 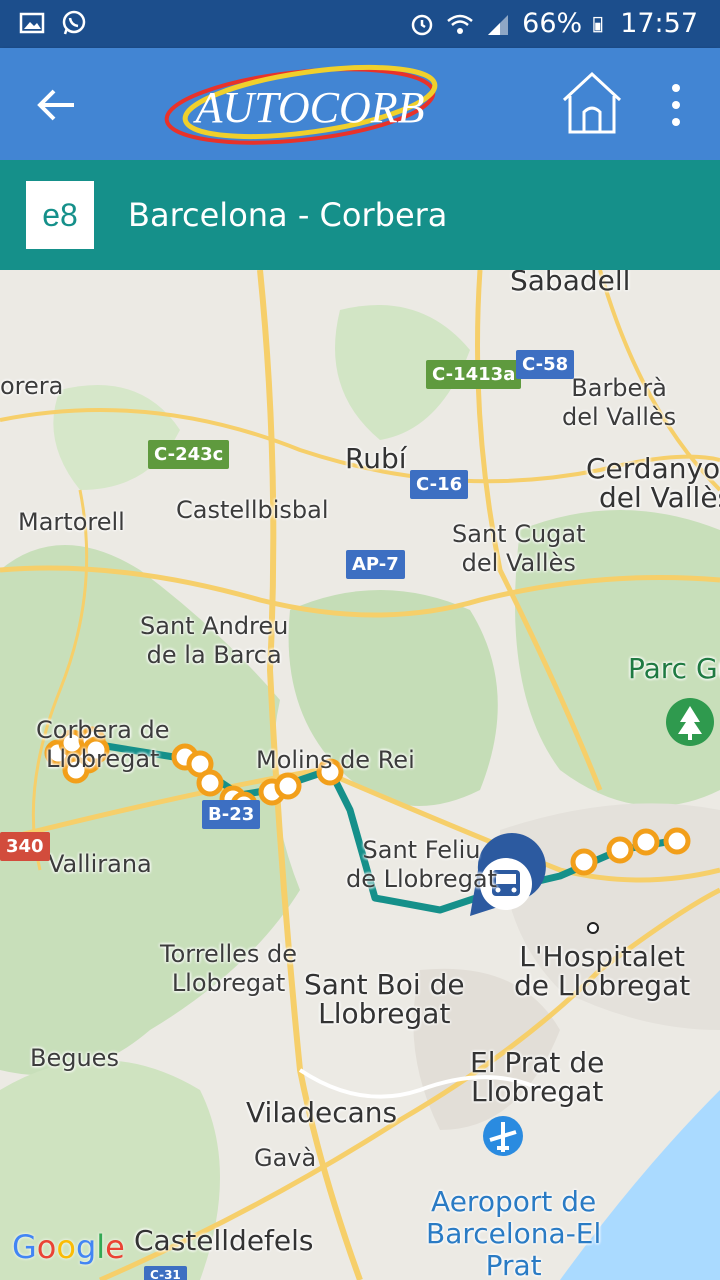 I want to click on road-shield-ap7: AP-7, so click(x=375, y=564).